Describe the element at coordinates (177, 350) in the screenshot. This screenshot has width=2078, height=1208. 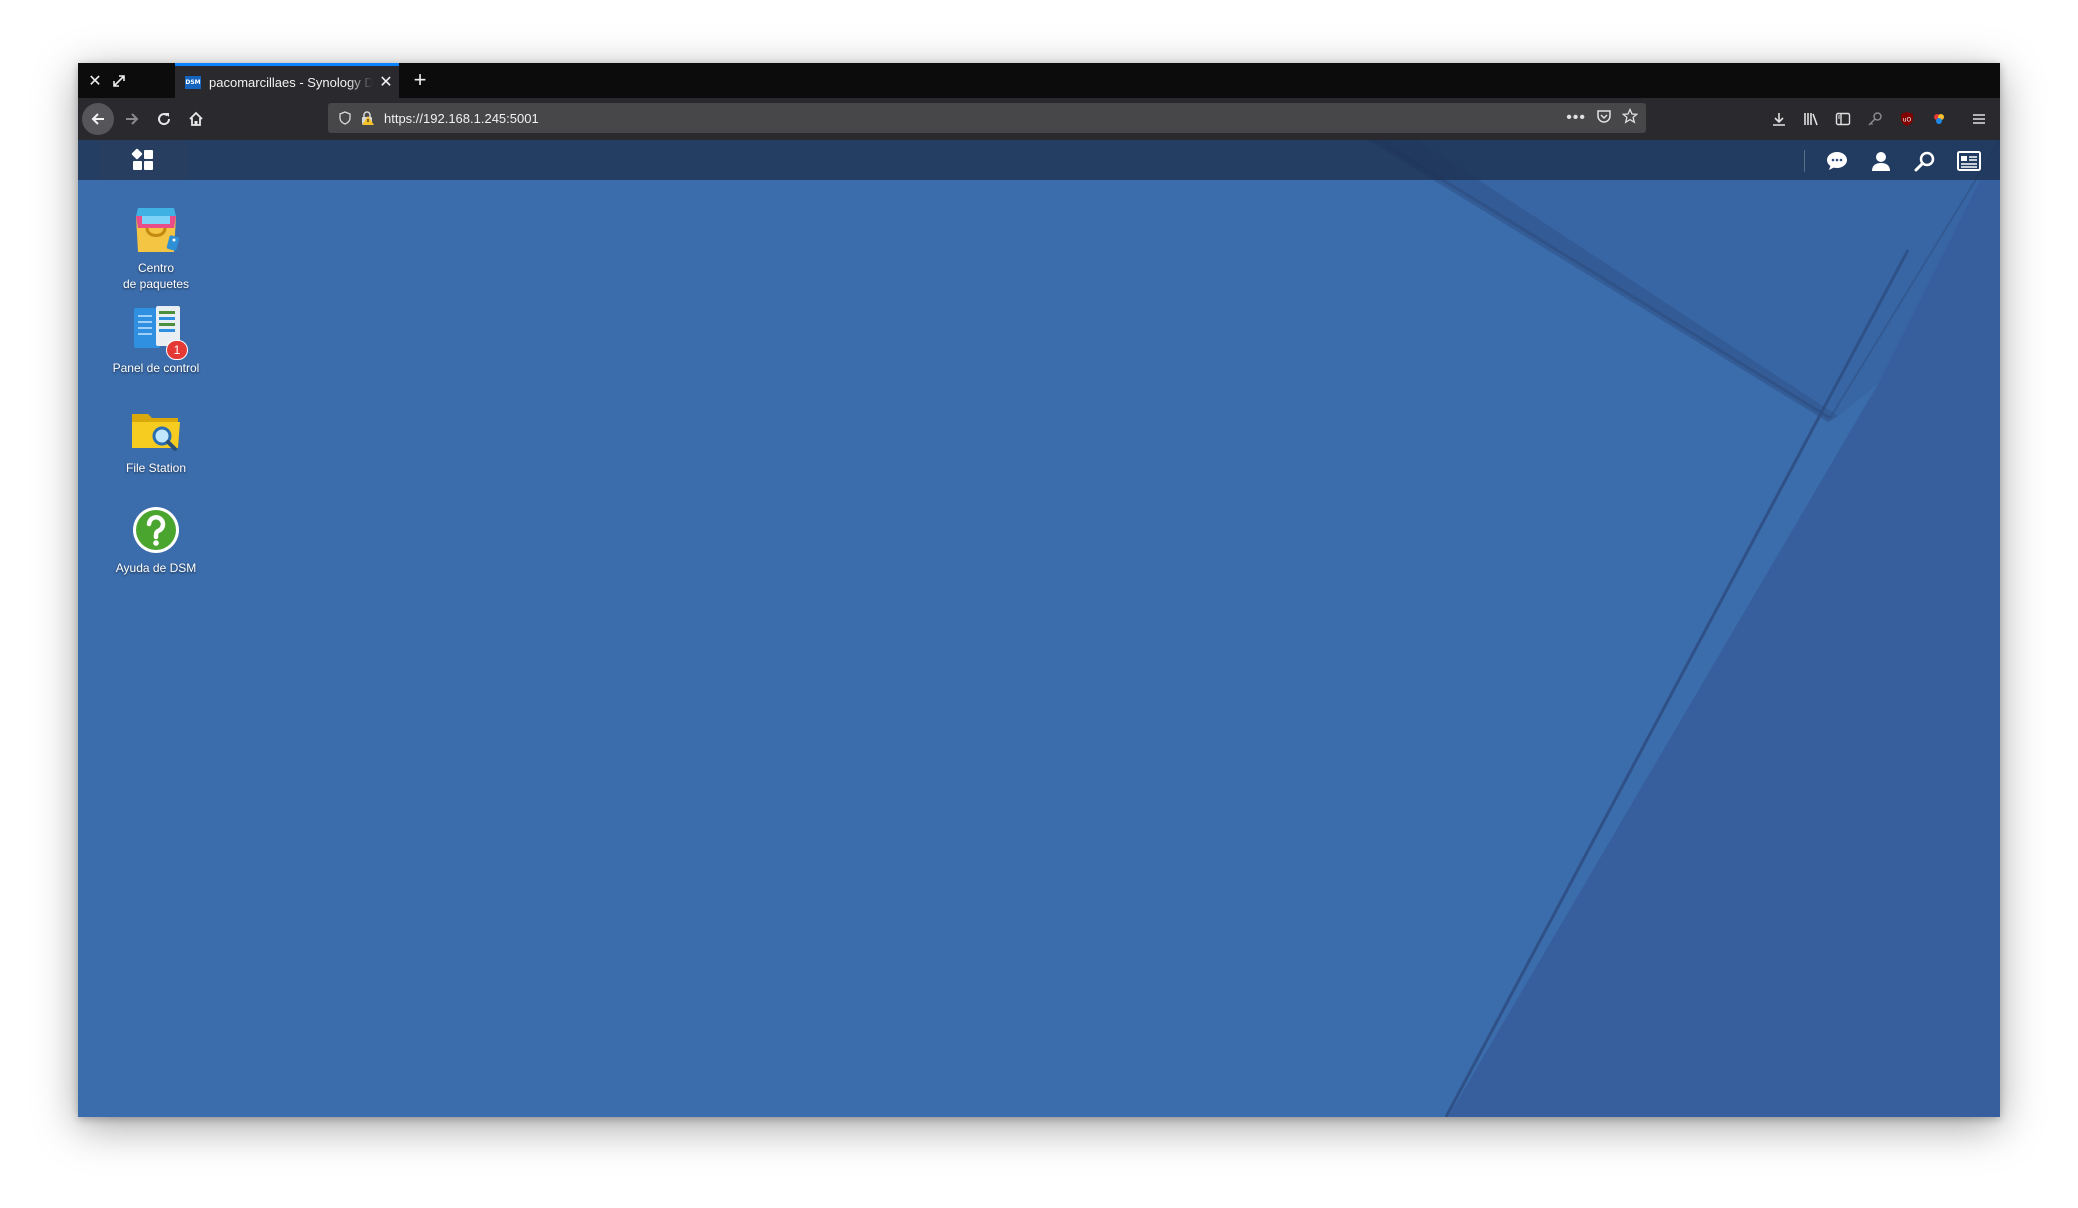
I see `notification-badge: 1` at that location.